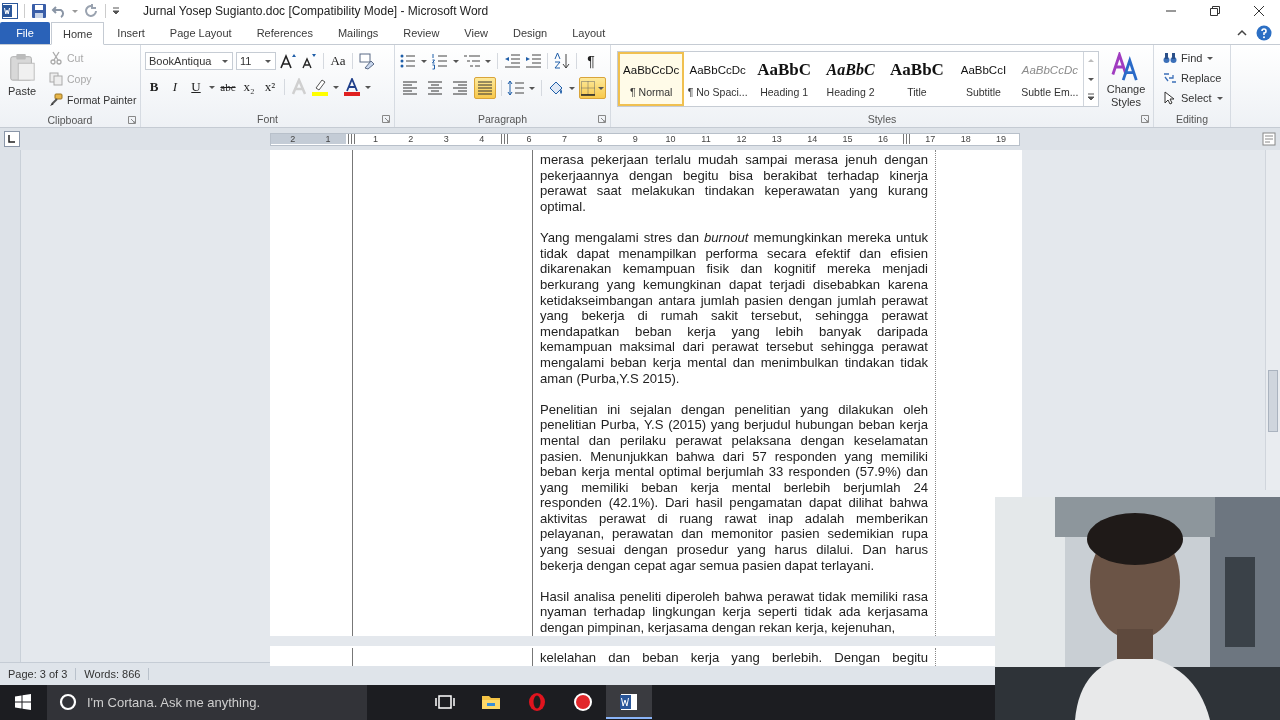  Describe the element at coordinates (189, 61) in the screenshot. I see `font-name-field: BookAntiqua` at that location.